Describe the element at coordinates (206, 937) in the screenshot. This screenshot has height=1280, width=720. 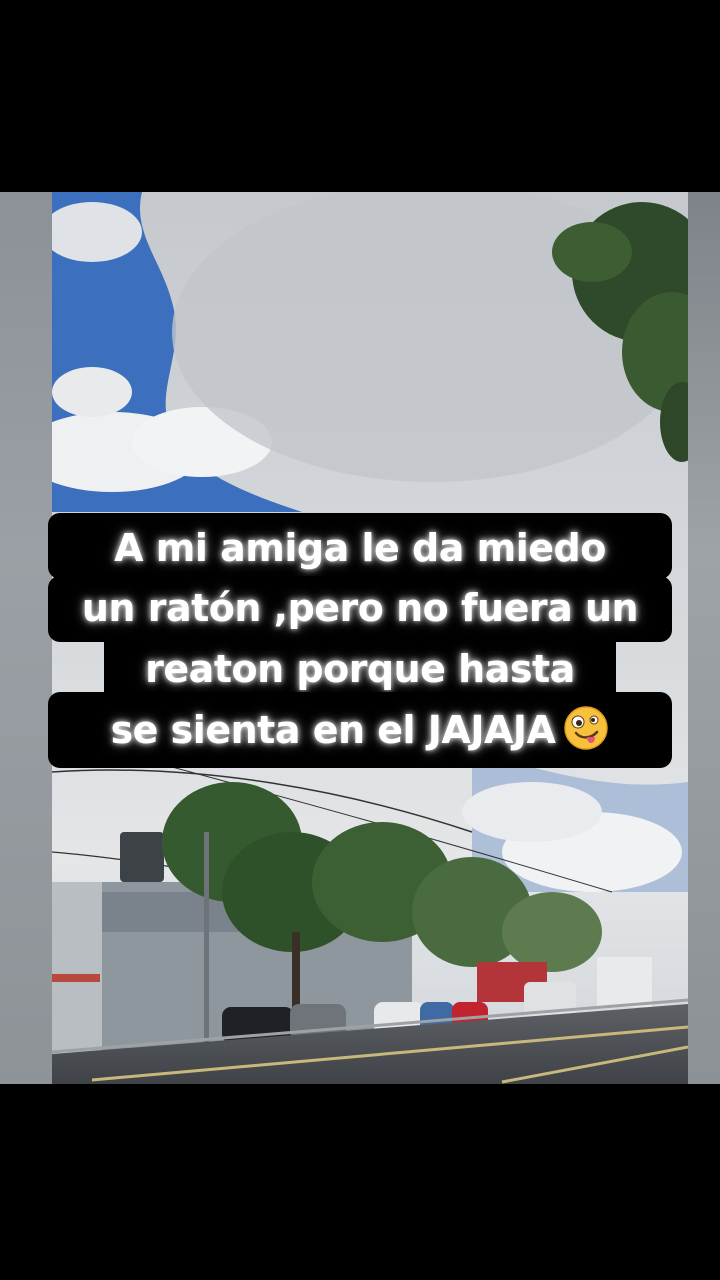
I see `lamp-post` at that location.